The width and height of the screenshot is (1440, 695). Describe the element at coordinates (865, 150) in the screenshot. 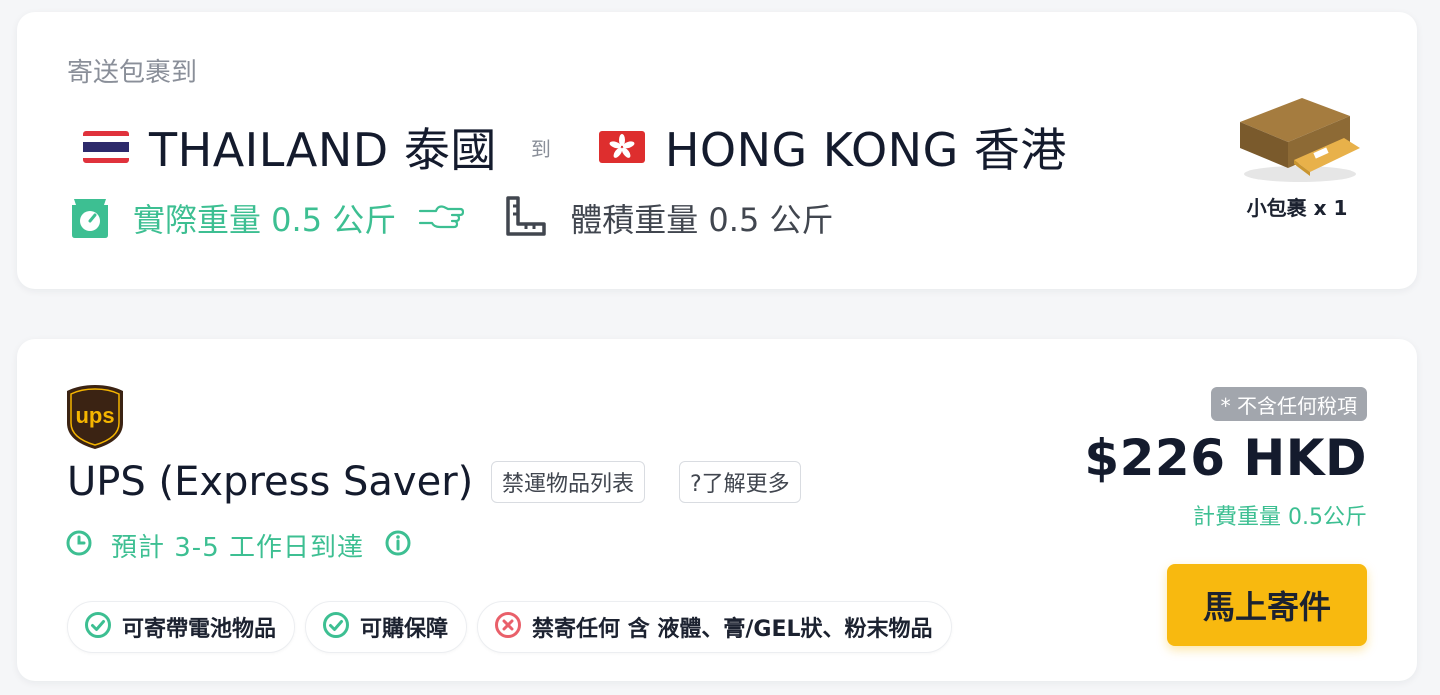

I see `destination-country: HONG KONG 香港` at that location.